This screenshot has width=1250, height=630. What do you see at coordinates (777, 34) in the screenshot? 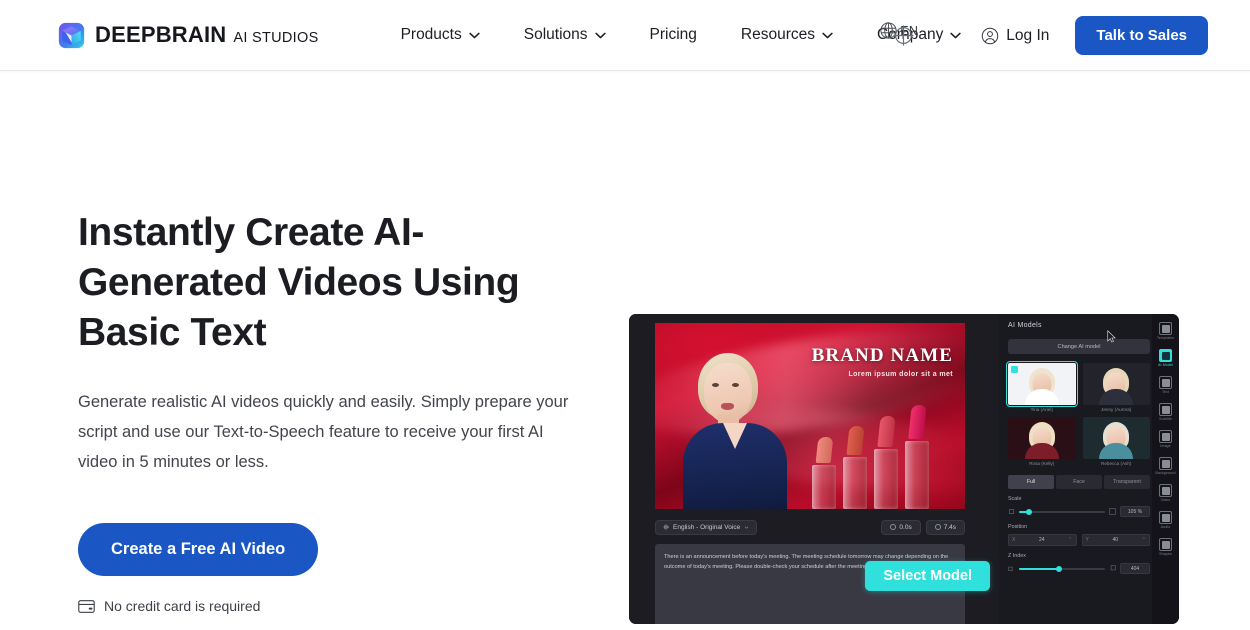
I see `nav-item-label: Resources` at bounding box center [777, 34].